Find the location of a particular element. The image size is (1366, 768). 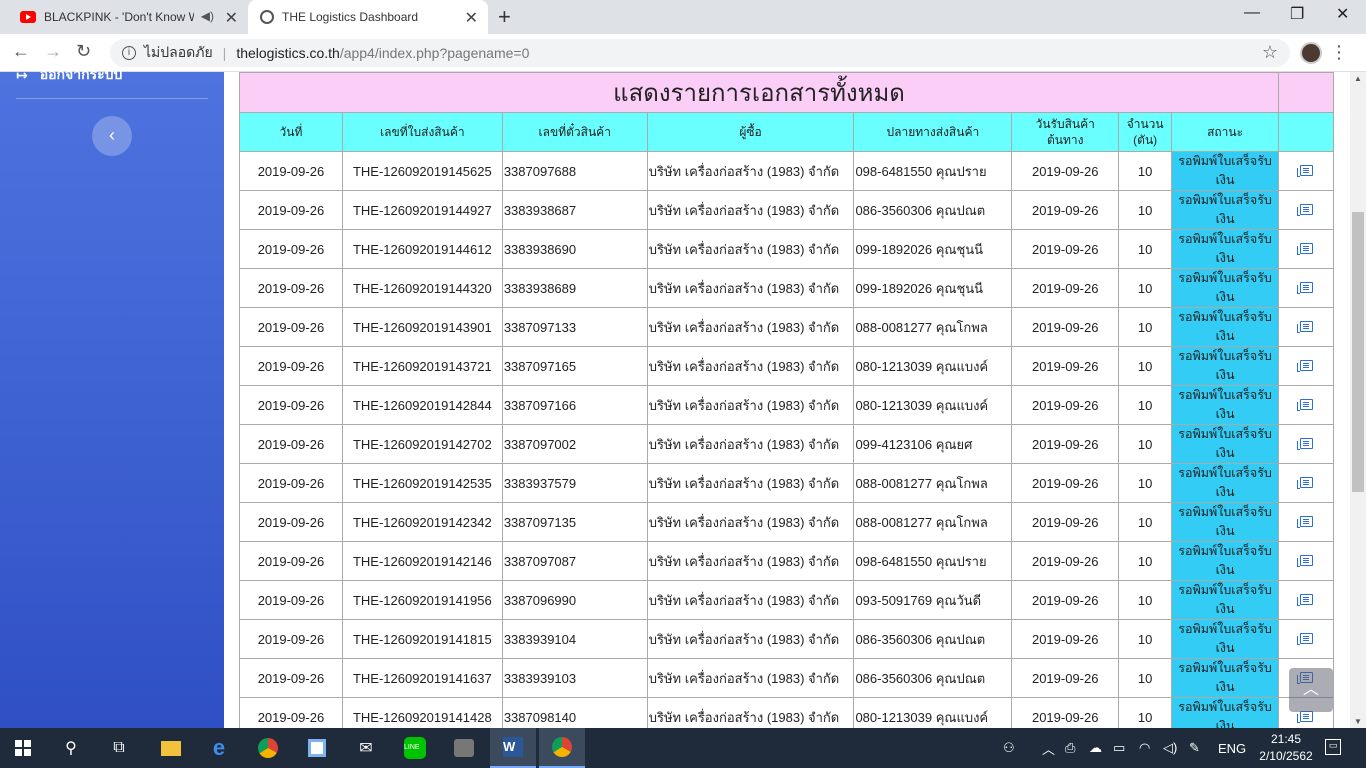

cell-status: รอพิมพ์ใบเสร็จรับเงิน is located at coordinates (1225, 444).